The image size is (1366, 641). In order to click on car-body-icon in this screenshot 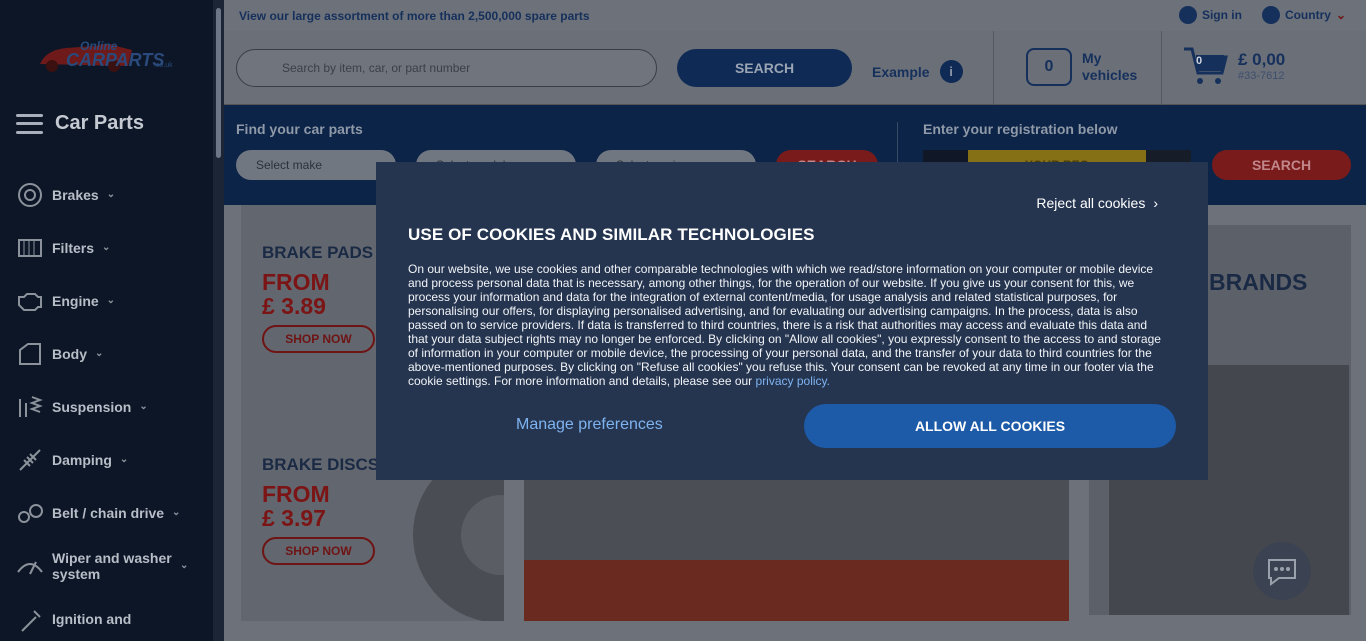, I will do `click(30, 353)`.